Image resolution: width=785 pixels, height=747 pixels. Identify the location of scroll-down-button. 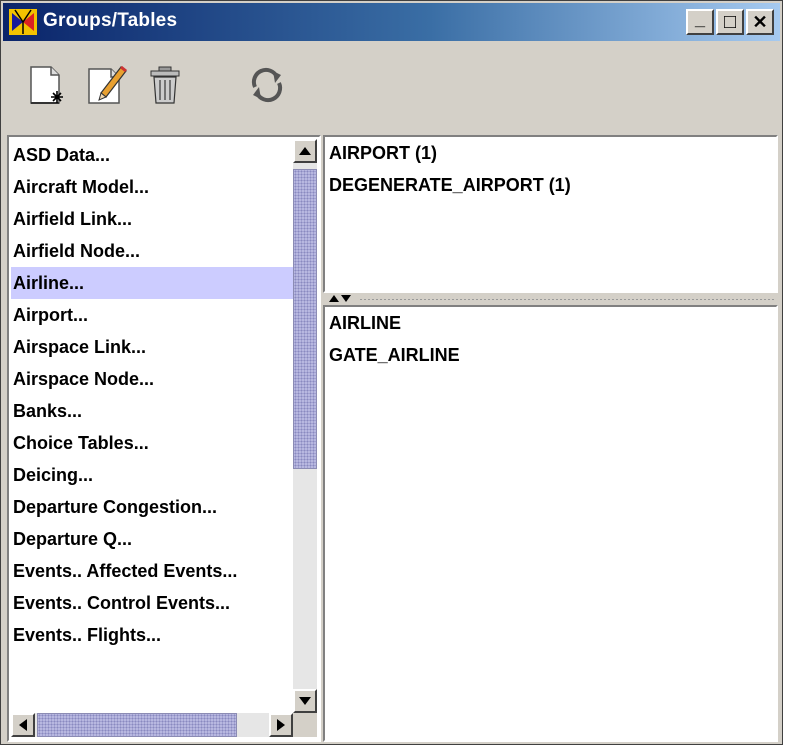
(305, 701).